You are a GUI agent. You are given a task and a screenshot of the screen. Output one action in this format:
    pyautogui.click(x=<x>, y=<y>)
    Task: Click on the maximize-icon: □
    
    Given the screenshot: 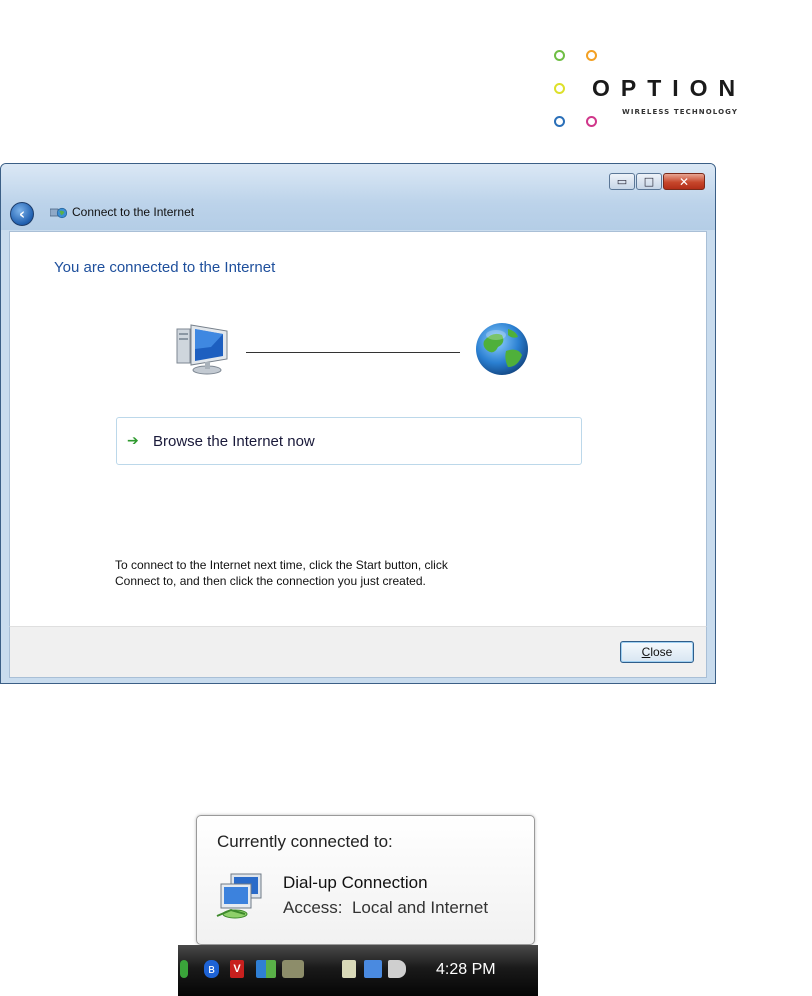 What is the action you would take?
    pyautogui.click(x=649, y=181)
    